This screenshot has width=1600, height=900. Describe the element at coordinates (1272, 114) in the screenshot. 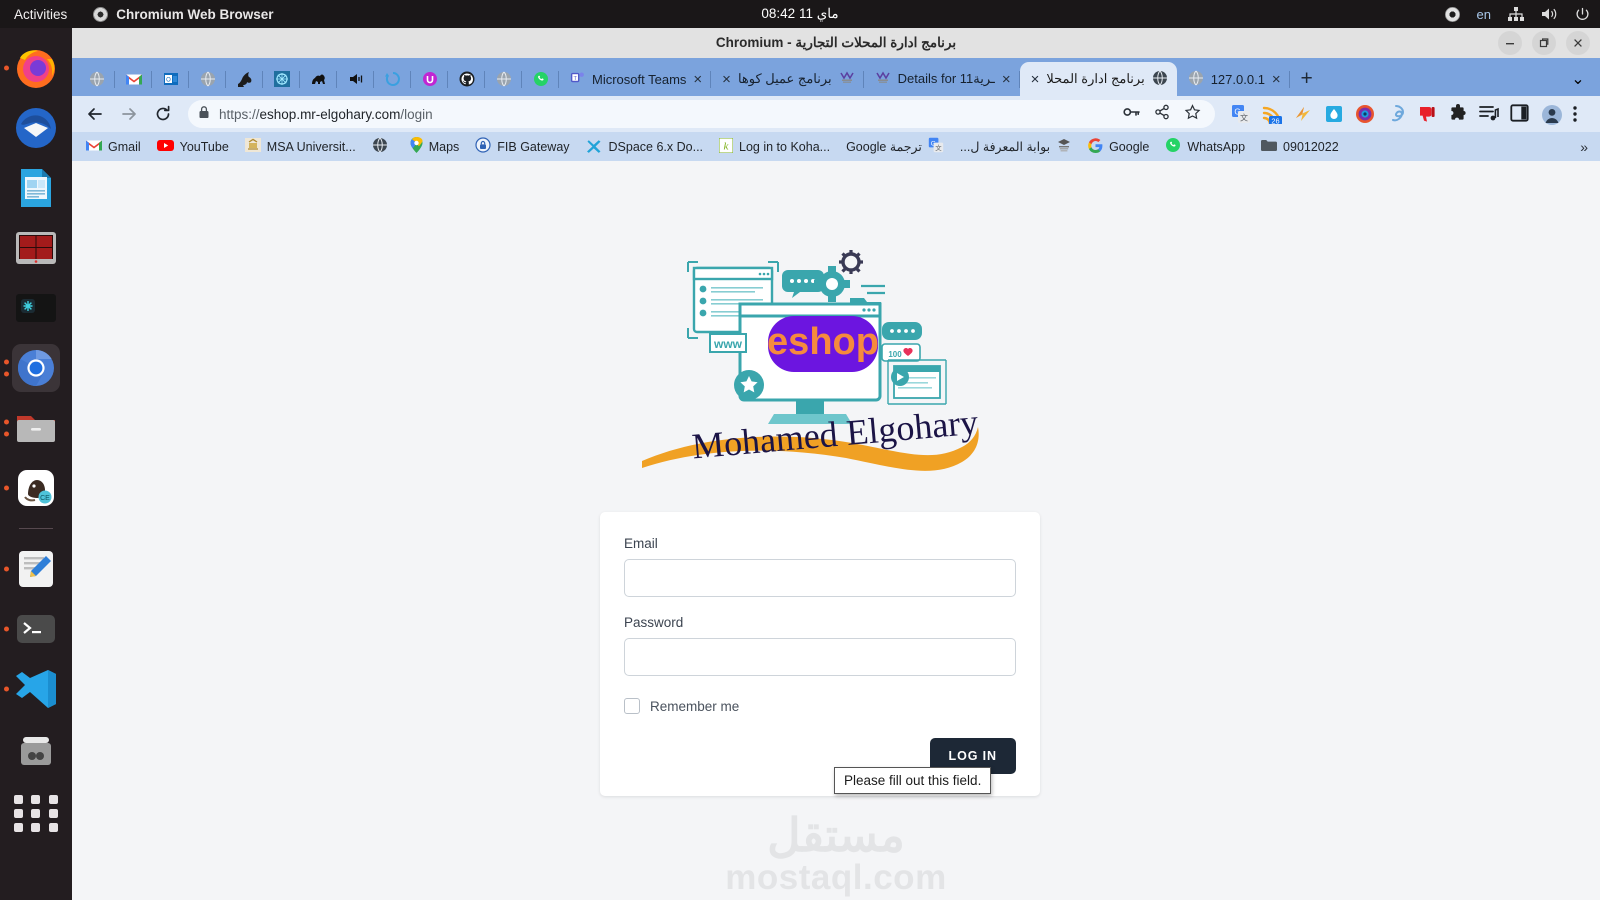

I see `rss-reader-icon: 26` at that location.